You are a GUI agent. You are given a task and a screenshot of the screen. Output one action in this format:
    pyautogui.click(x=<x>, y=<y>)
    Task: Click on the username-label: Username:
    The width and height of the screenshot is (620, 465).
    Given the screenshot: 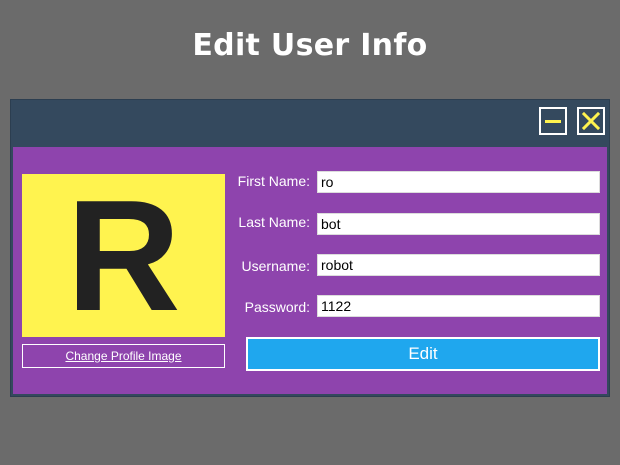 What is the action you would take?
    pyautogui.click(x=275, y=266)
    